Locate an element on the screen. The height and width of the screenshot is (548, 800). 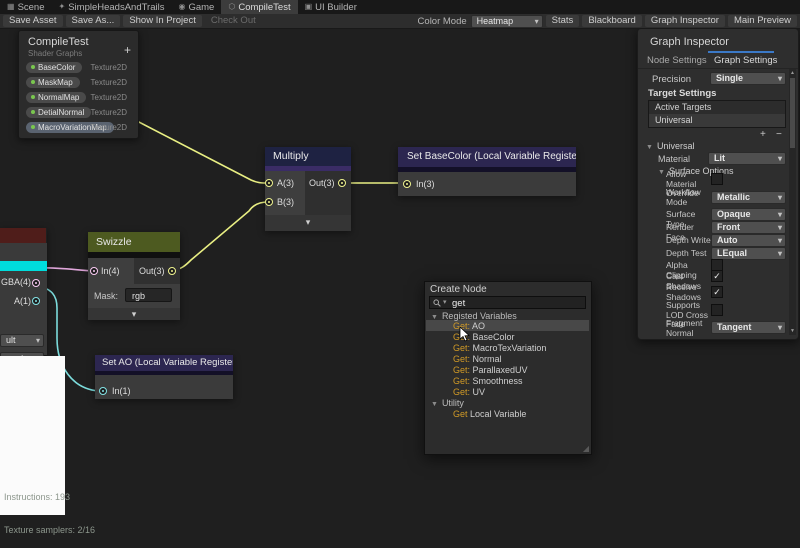
property-row: BaseColor Texture2D is located at coordinates (79, 67).